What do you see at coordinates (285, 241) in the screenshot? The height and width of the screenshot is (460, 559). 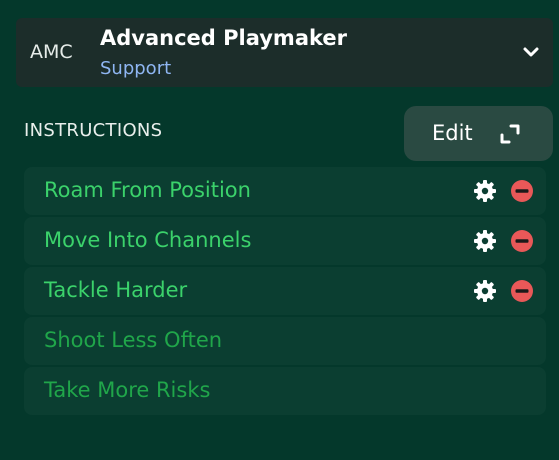 I see `instruction-row: Move Into Channels` at bounding box center [285, 241].